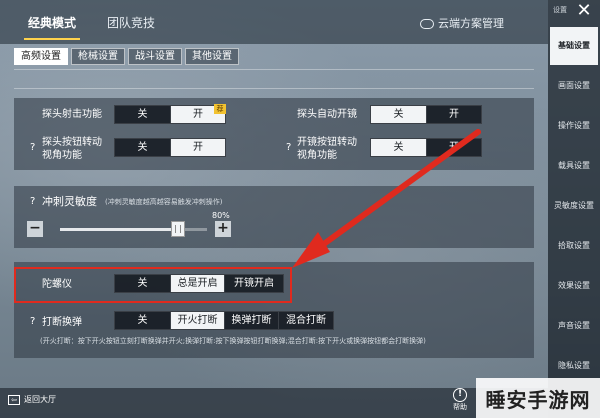 This screenshot has height=418, width=600. I want to click on cloud-scheme-button: 云端方案管理, so click(462, 24).